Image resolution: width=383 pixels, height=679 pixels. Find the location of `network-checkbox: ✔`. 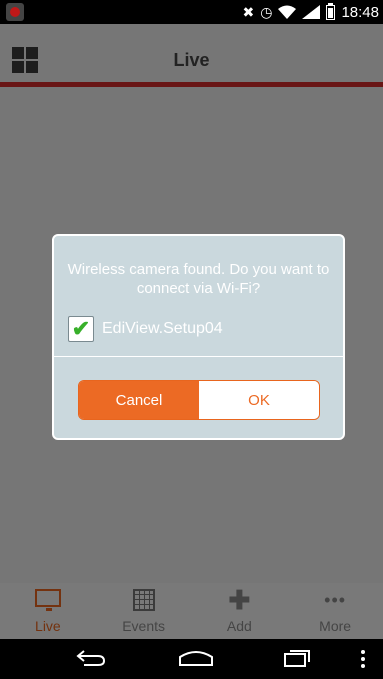

network-checkbox: ✔ is located at coordinates (81, 329).